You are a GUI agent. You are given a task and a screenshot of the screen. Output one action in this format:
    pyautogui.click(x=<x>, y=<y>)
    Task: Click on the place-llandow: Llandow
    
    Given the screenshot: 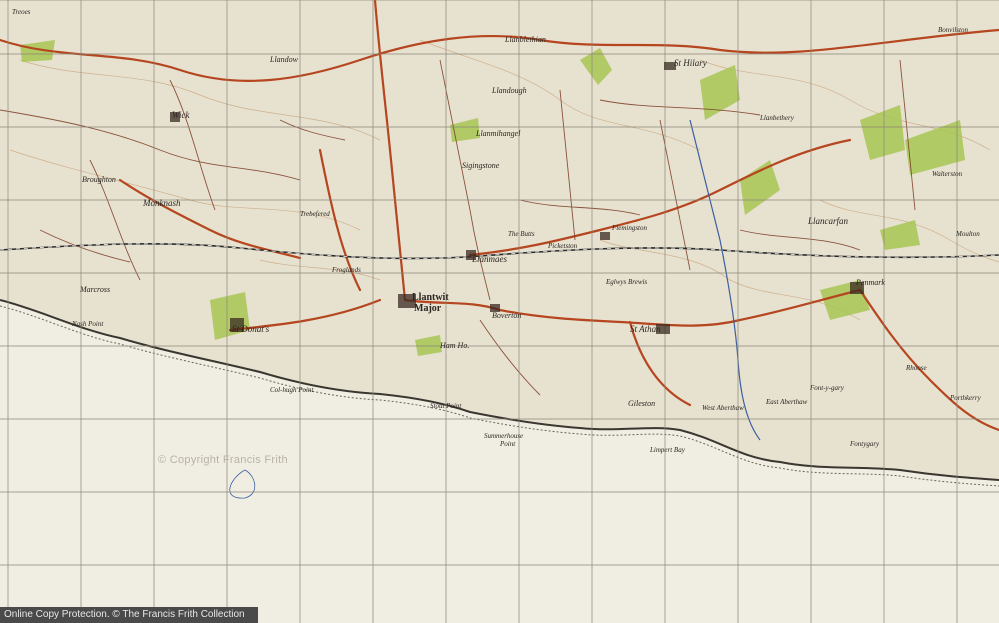 What is the action you would take?
    pyautogui.click(x=284, y=59)
    